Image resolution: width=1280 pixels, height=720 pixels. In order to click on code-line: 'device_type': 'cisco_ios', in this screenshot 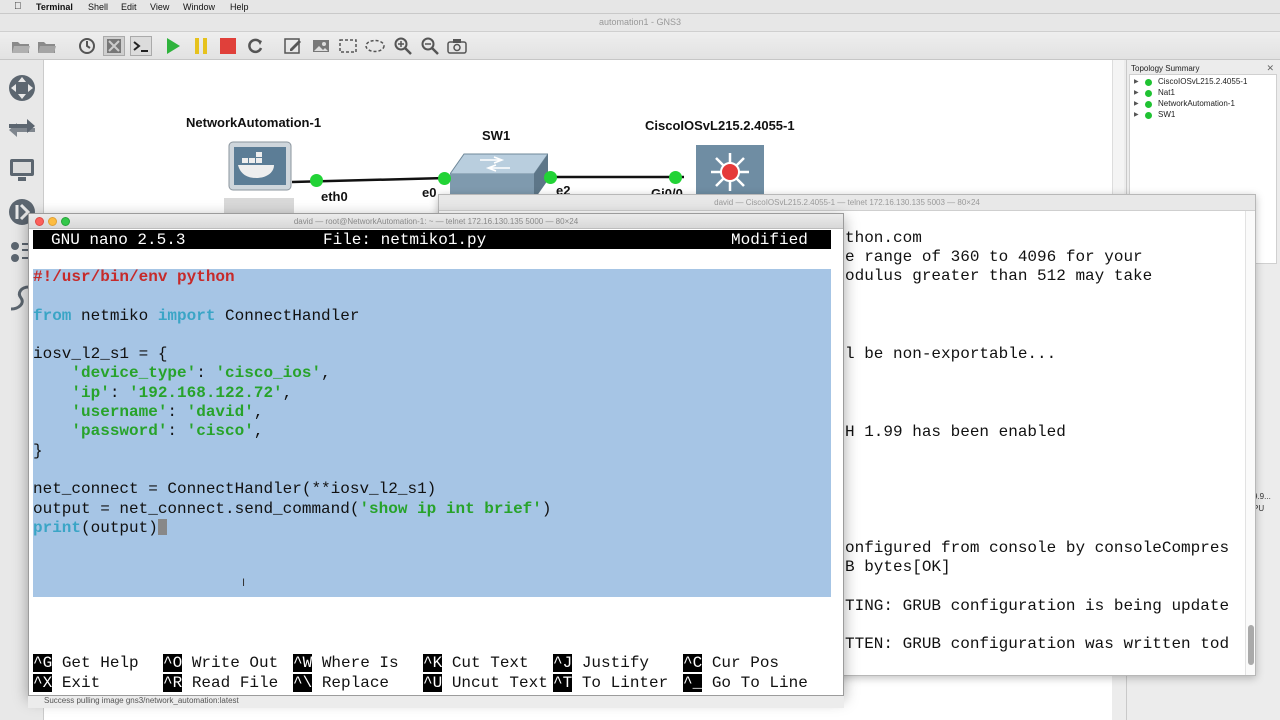, I will do `click(181, 373)`.